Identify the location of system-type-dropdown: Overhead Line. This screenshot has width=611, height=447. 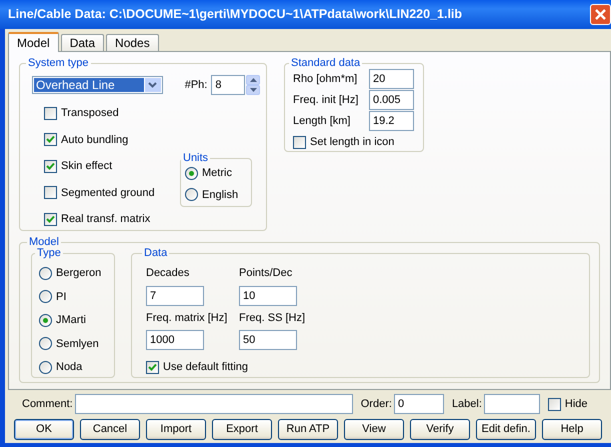
(97, 85).